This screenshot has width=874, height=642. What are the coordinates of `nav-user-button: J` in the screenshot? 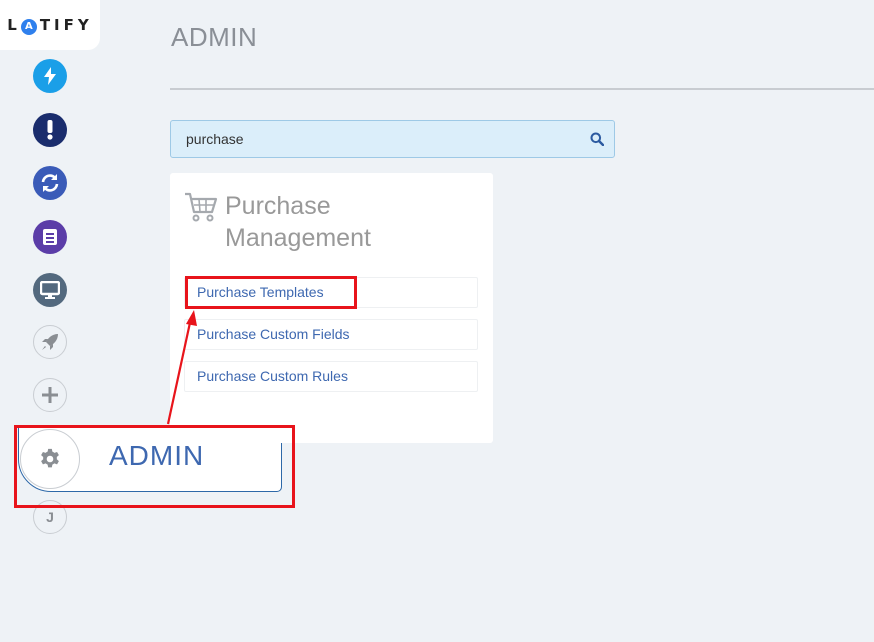 It's located at (50, 517).